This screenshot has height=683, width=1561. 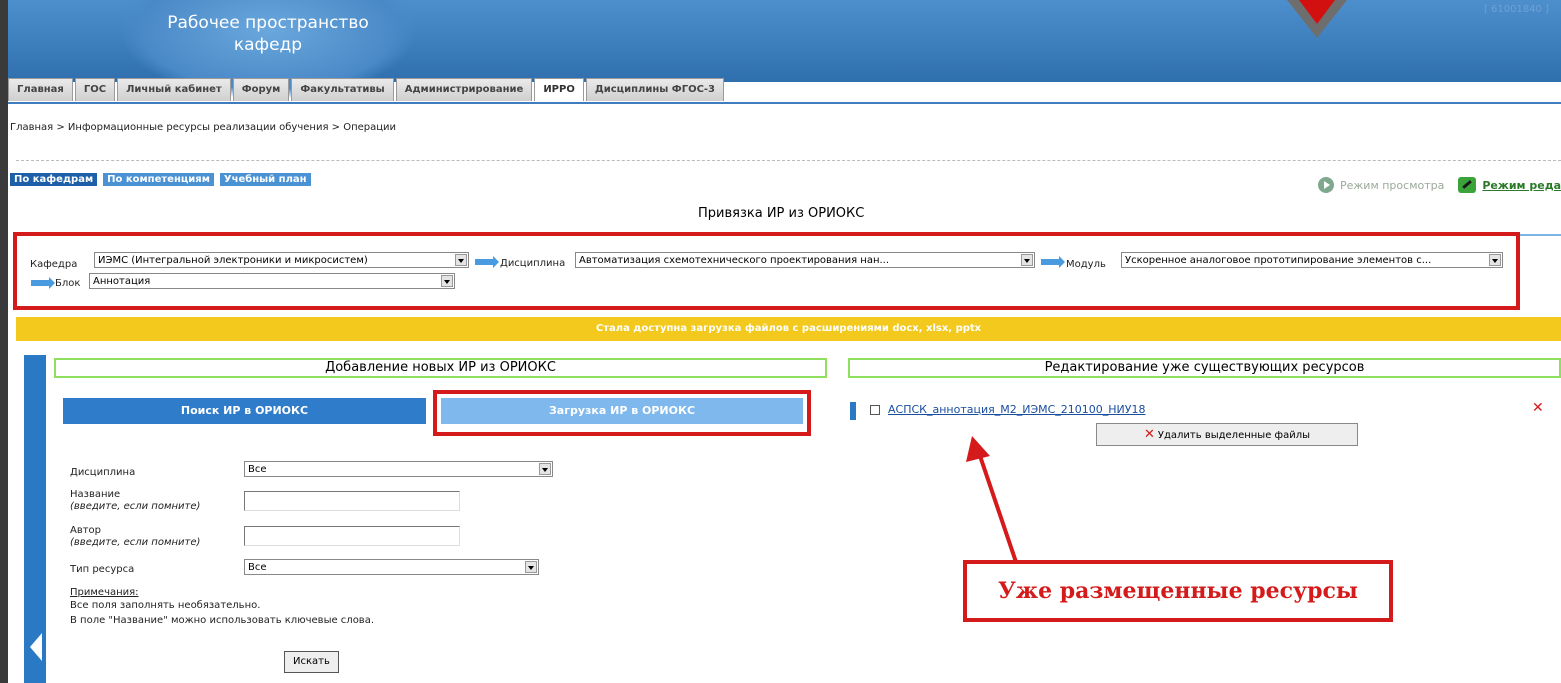 I want to click on resource-marker, so click(x=853, y=411).